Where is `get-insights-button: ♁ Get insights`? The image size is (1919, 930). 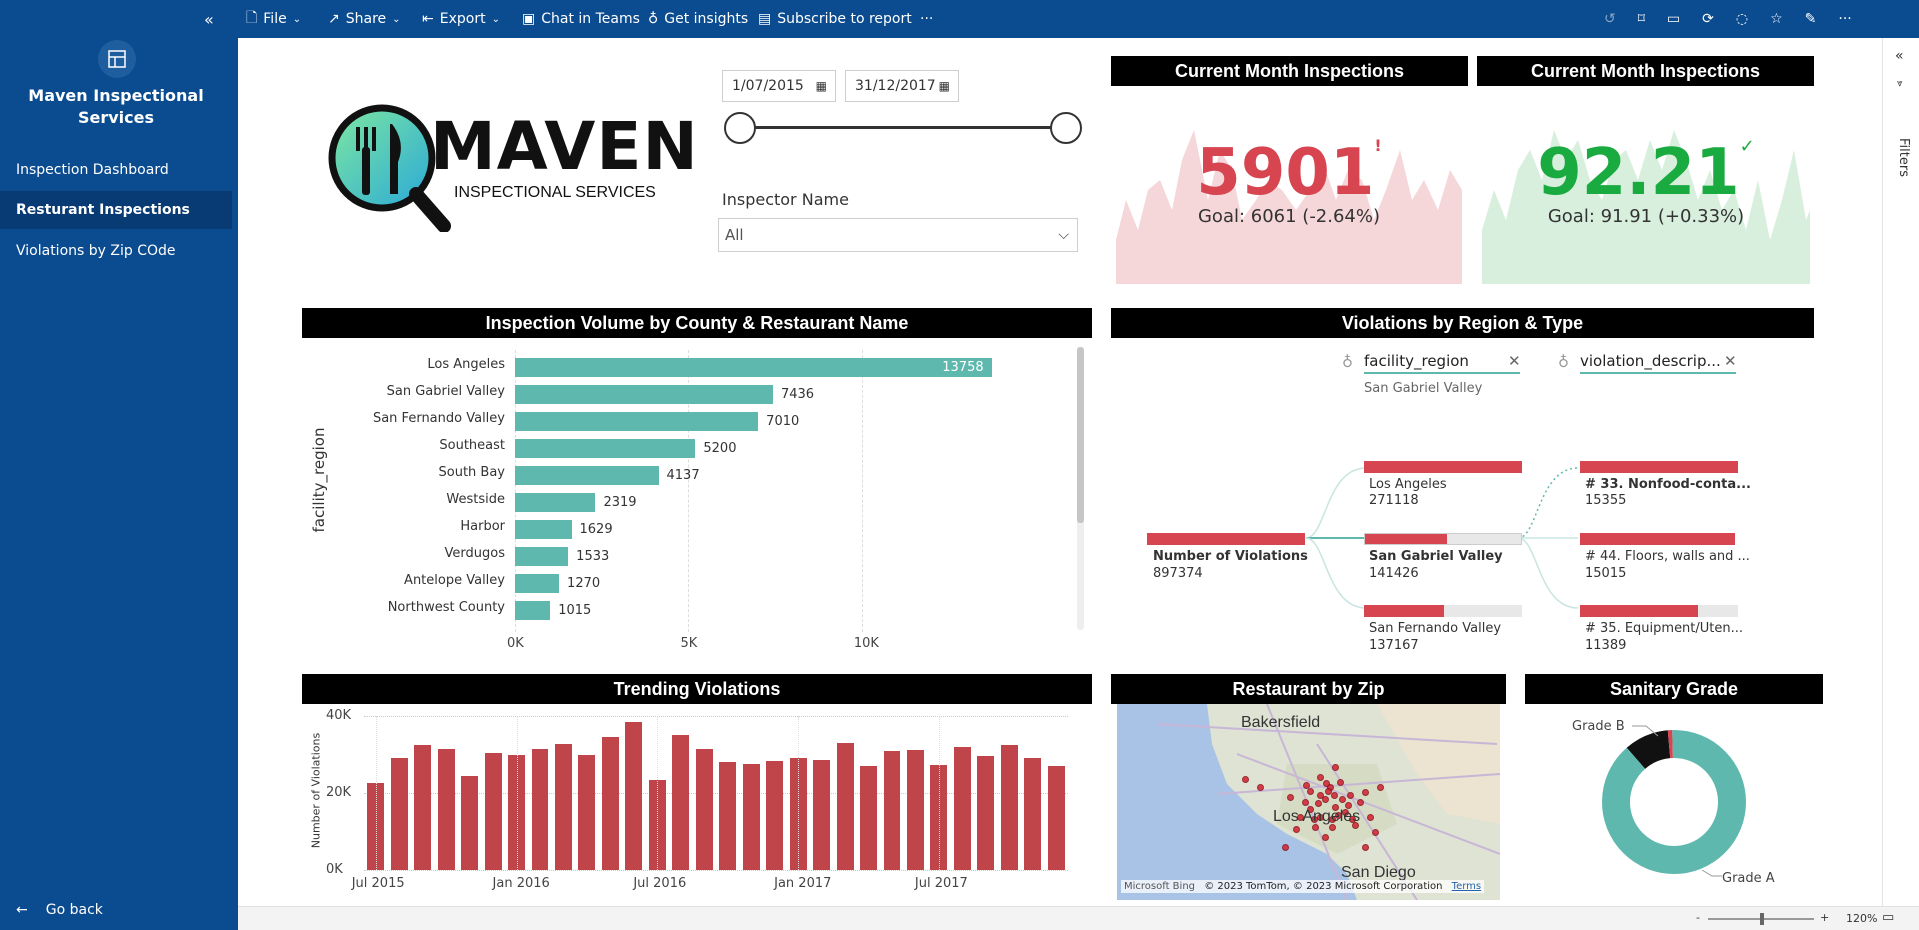 get-insights-button: ♁ Get insights is located at coordinates (698, 19).